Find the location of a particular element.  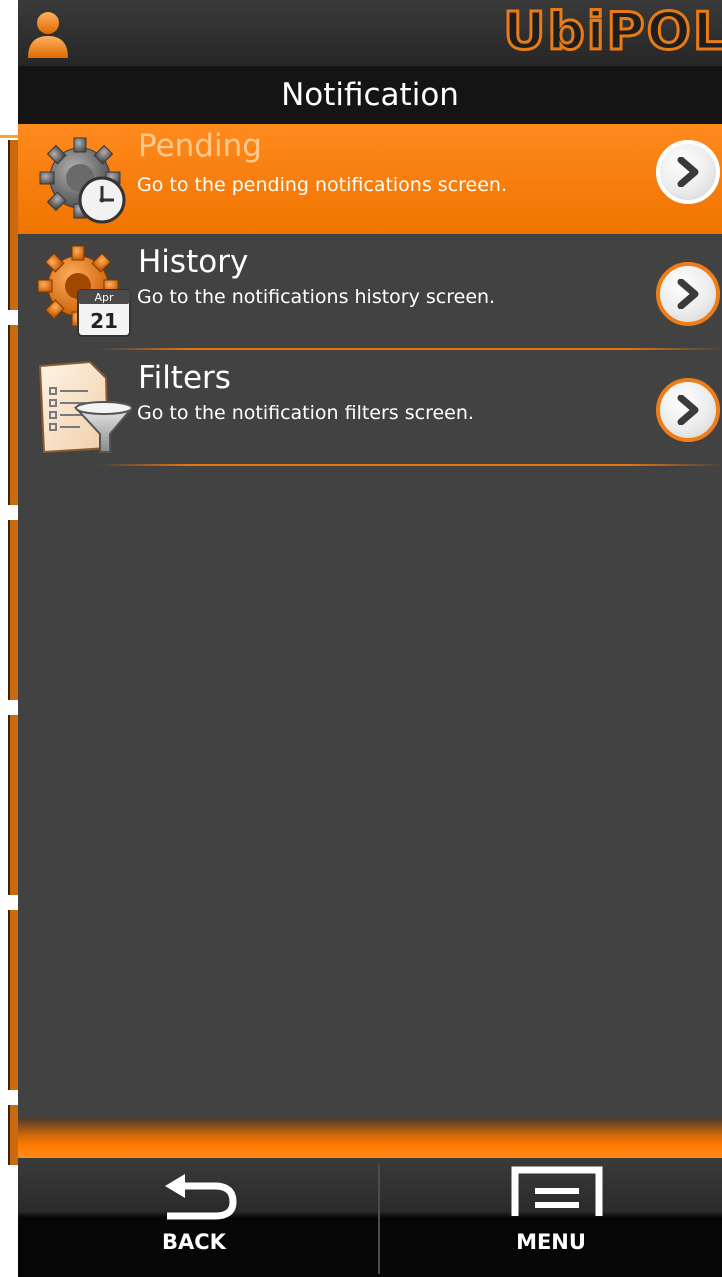

back-label: BACK is located at coordinates (194, 1242).